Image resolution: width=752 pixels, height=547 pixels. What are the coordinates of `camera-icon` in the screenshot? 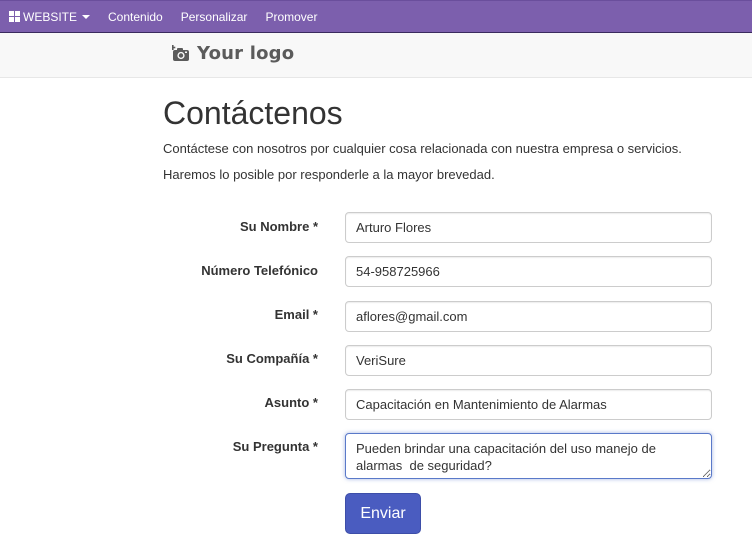 It's located at (180, 52).